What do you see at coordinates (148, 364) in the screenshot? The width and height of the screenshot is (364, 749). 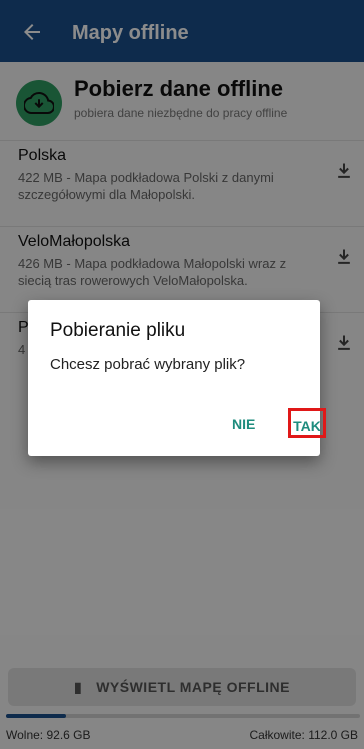 I see `dialog-message: Chcesz pobrać wybrany plik?` at bounding box center [148, 364].